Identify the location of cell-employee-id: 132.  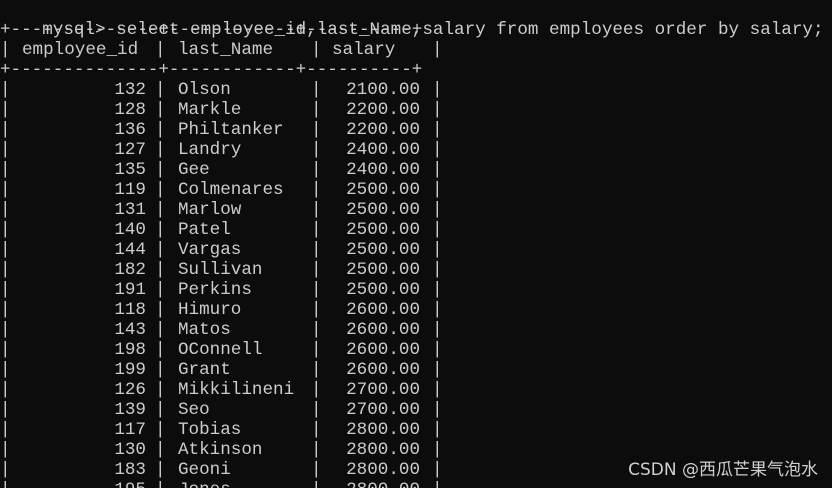
(130, 90).